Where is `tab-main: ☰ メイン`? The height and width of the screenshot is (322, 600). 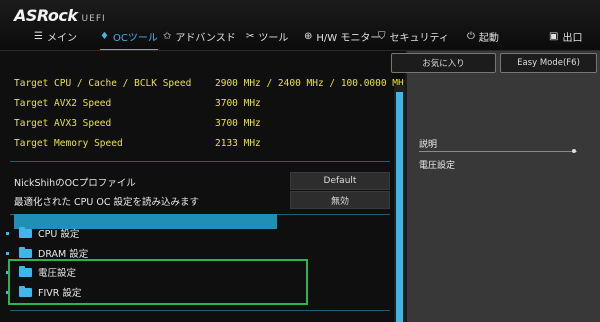
tab-main: ☰ メイン is located at coordinates (55, 36).